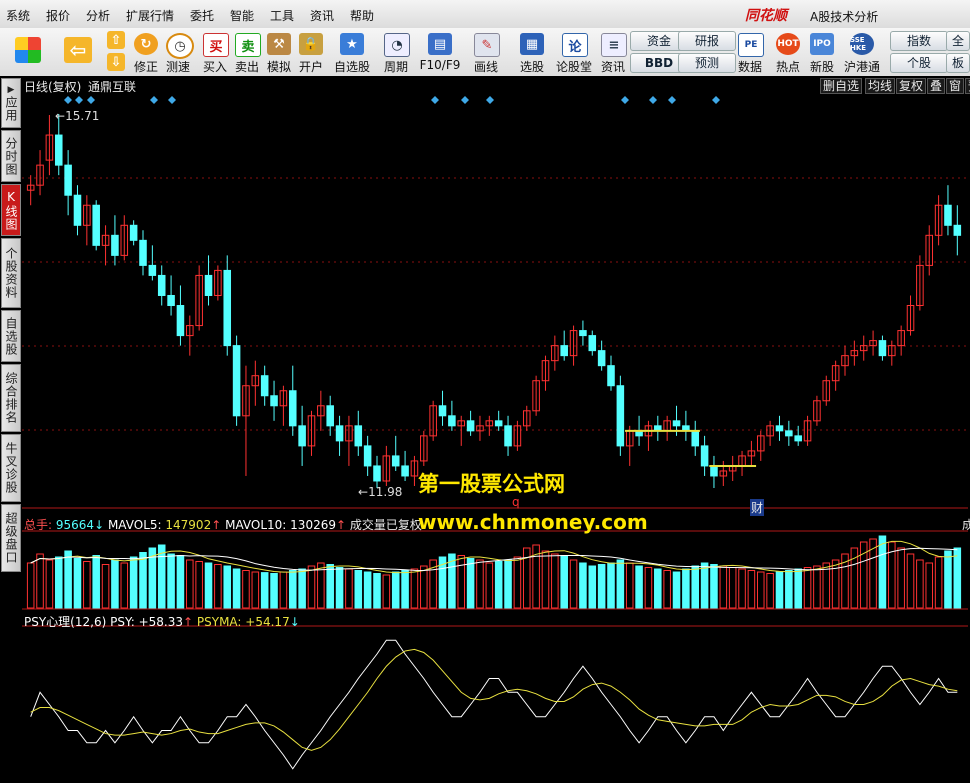  What do you see at coordinates (958, 41) in the screenshot?
I see `global-button: 全球` at bounding box center [958, 41].